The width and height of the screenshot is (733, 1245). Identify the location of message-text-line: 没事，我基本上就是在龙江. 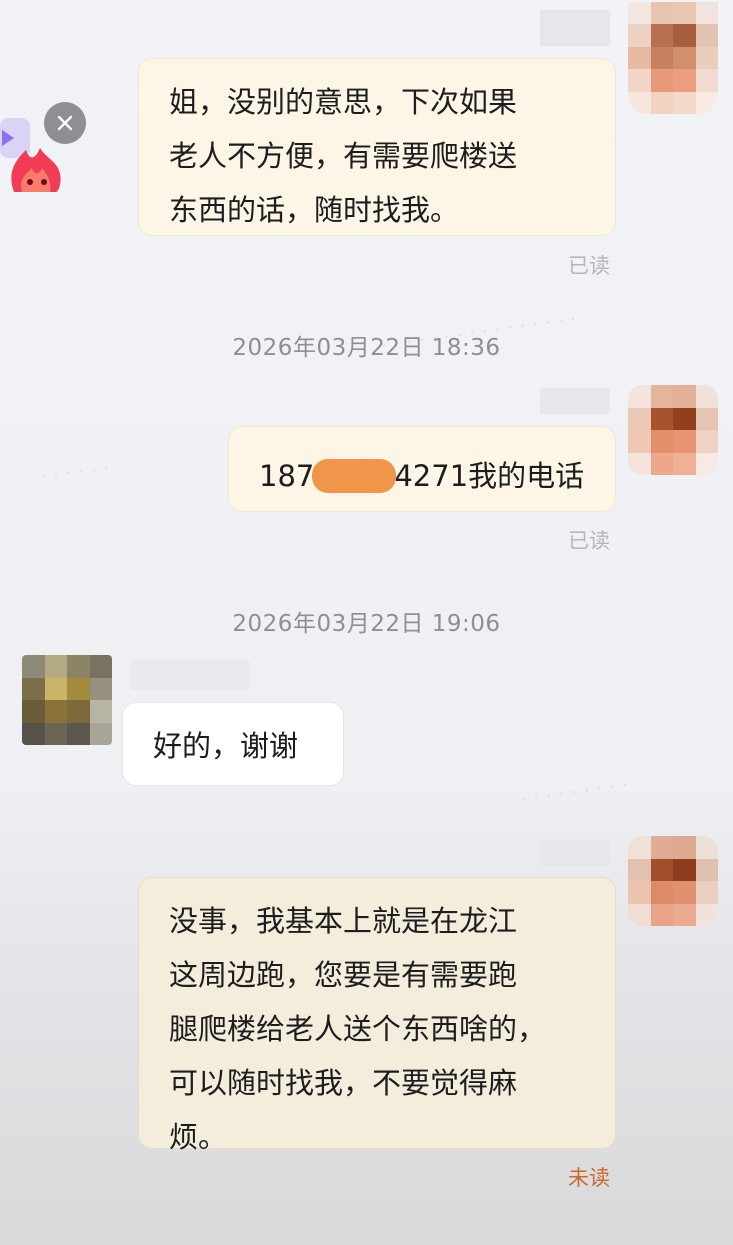
(343, 921).